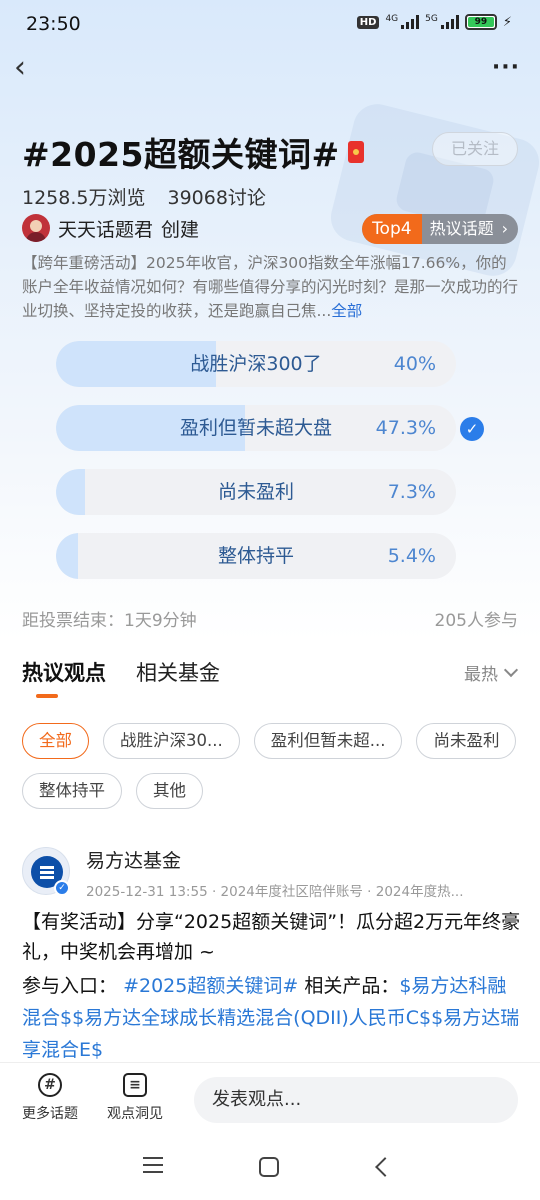 This screenshot has height=1200, width=540. I want to click on battery-icon: 99, so click(480, 22).